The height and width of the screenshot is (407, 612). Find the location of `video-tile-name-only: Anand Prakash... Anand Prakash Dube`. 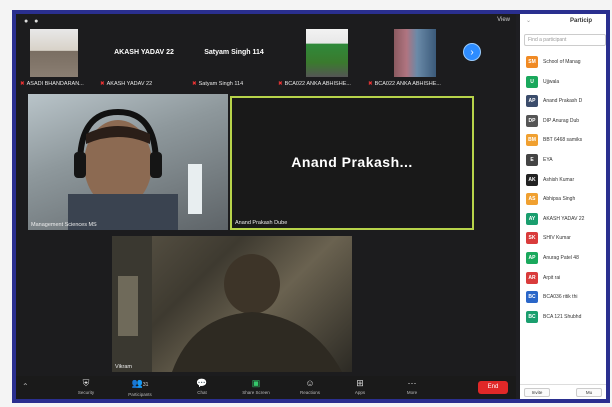

video-tile-name-only: Anand Prakash... Anand Prakash Dube is located at coordinates (352, 163).